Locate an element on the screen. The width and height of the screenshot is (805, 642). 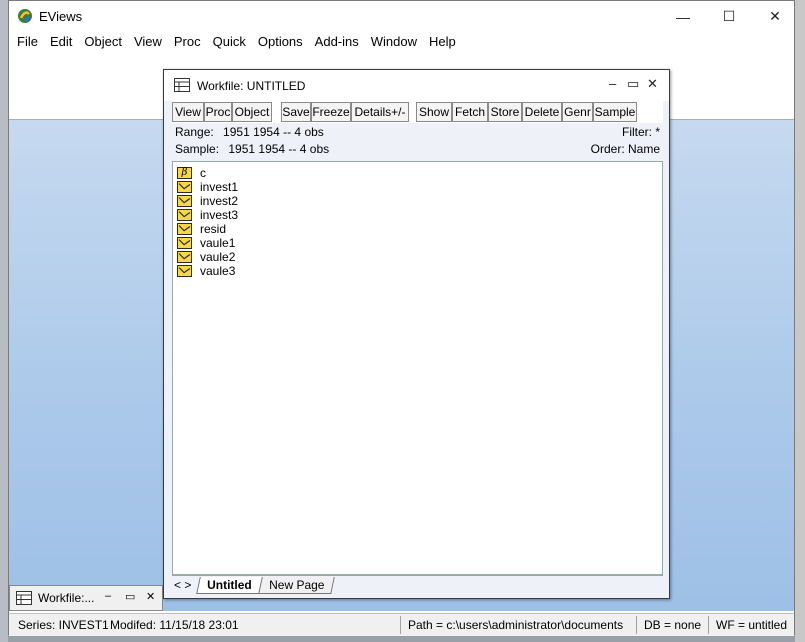
minimized-restore-button: – is located at coordinates (108, 596).